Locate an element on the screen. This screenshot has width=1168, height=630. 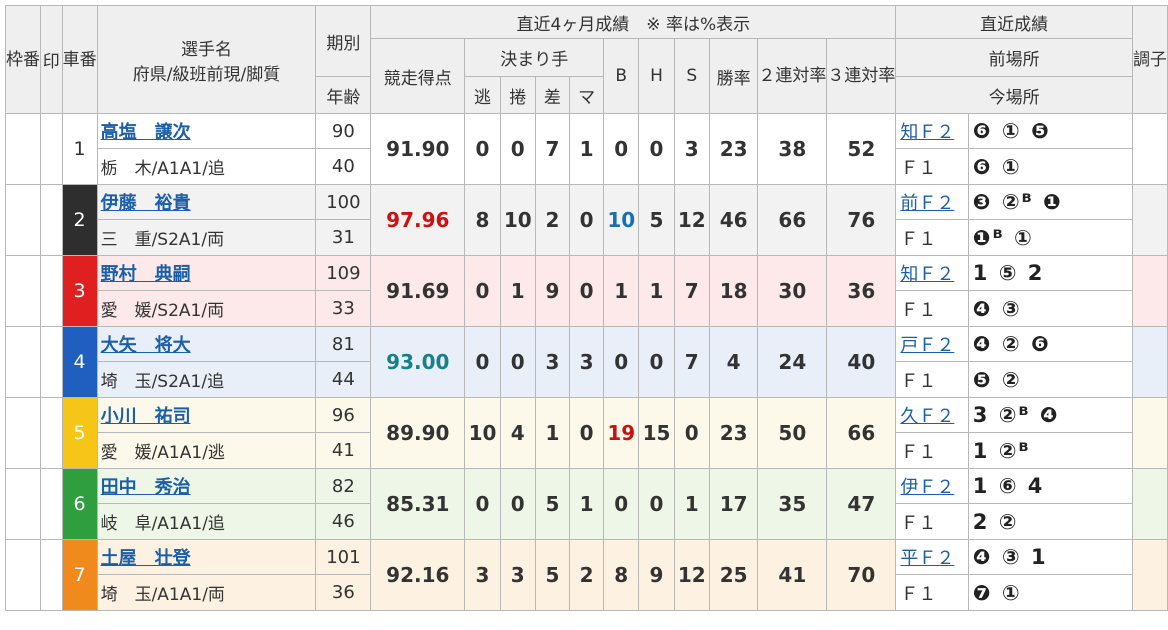
header-name: 選手名 府県/級班前現/脚質 is located at coordinates (206, 59).